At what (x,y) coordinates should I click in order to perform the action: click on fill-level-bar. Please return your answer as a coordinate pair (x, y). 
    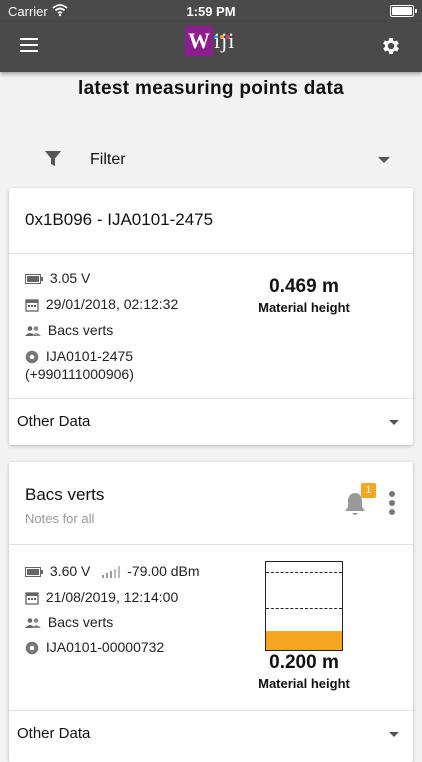
    Looking at the image, I should click on (304, 640).